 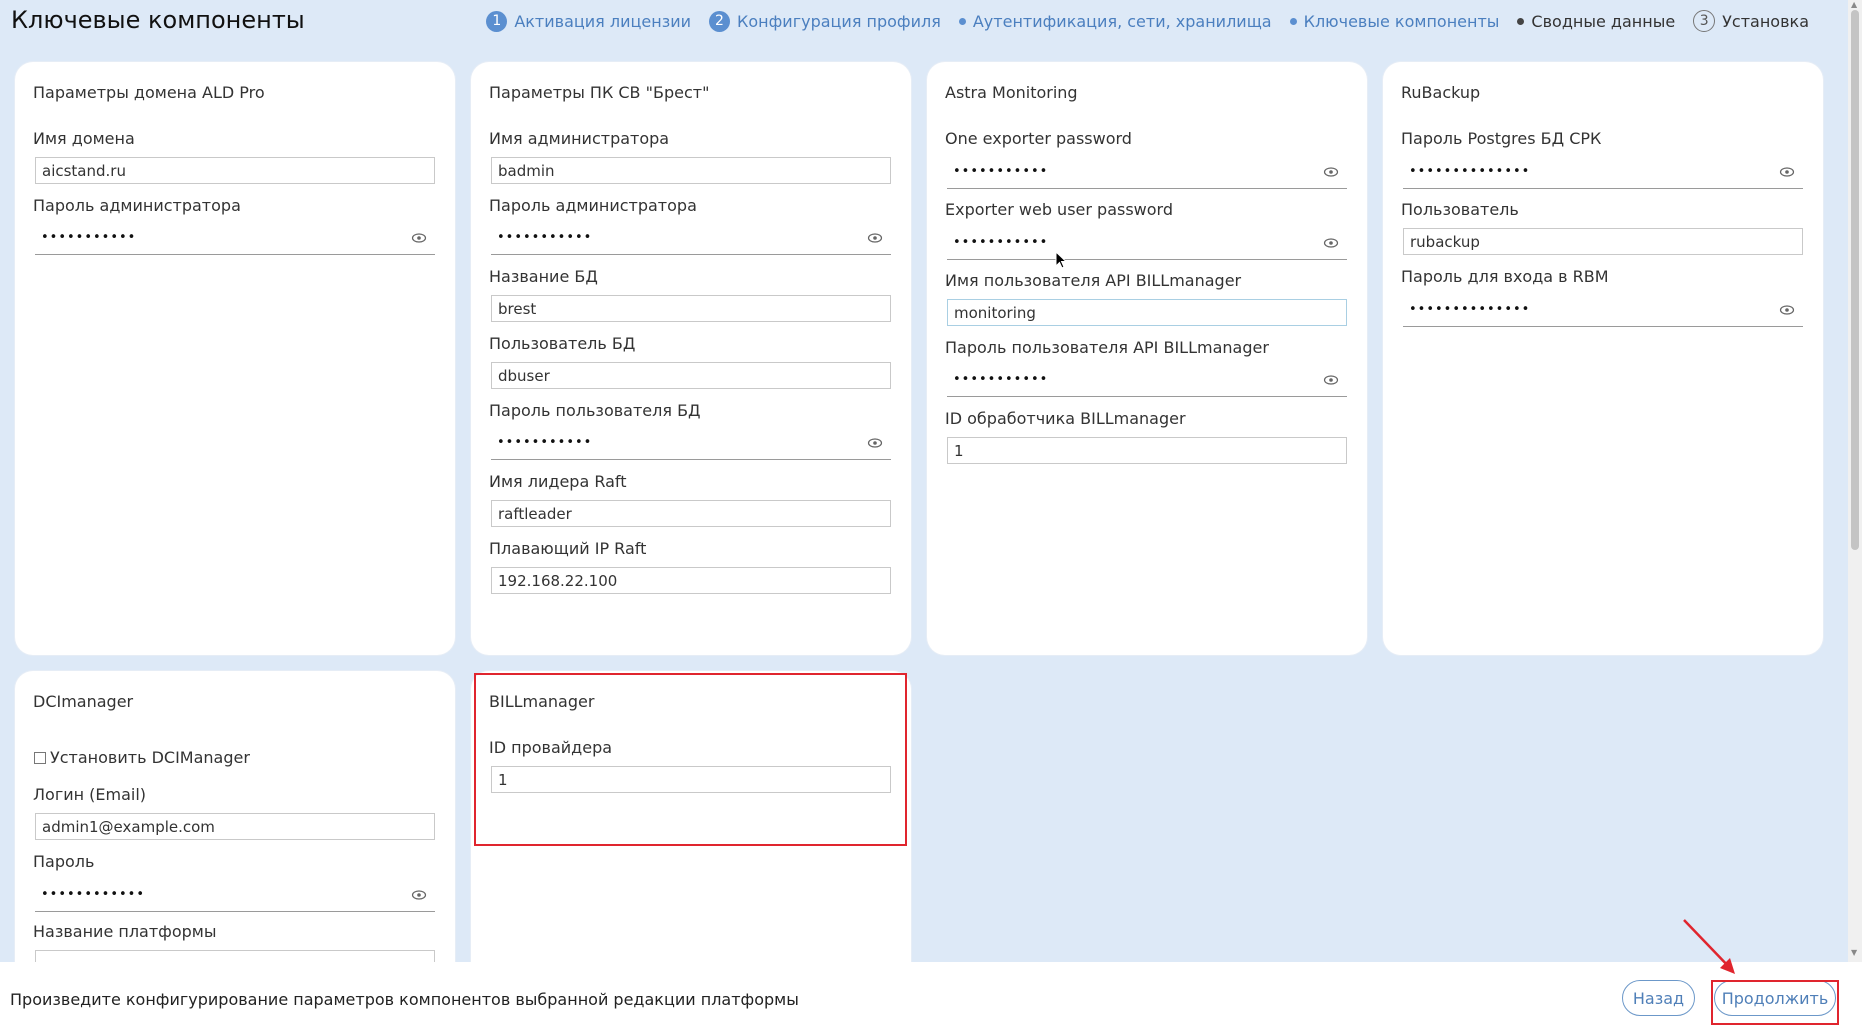 What do you see at coordinates (1855, 280) in the screenshot?
I see `scrollbar-thumb` at bounding box center [1855, 280].